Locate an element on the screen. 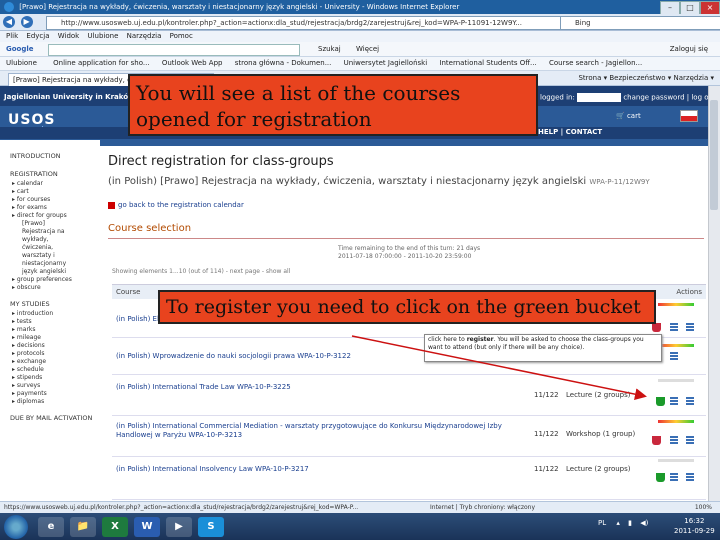  nav-item-obscure: obscure is located at coordinates (56, 288).